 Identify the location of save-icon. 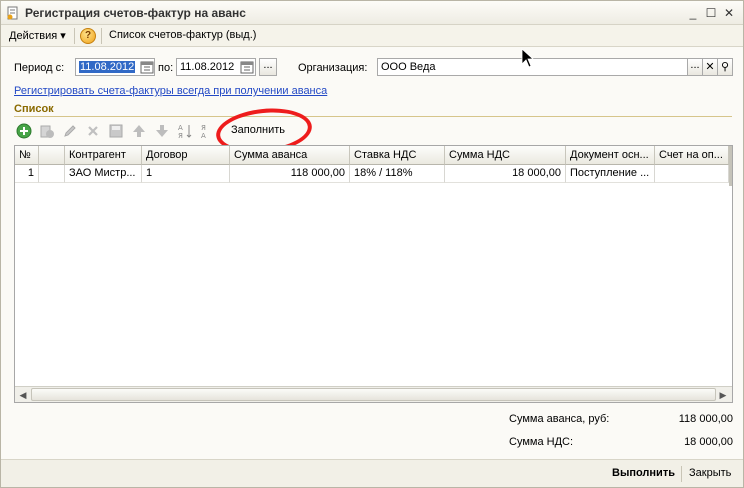
(116, 131).